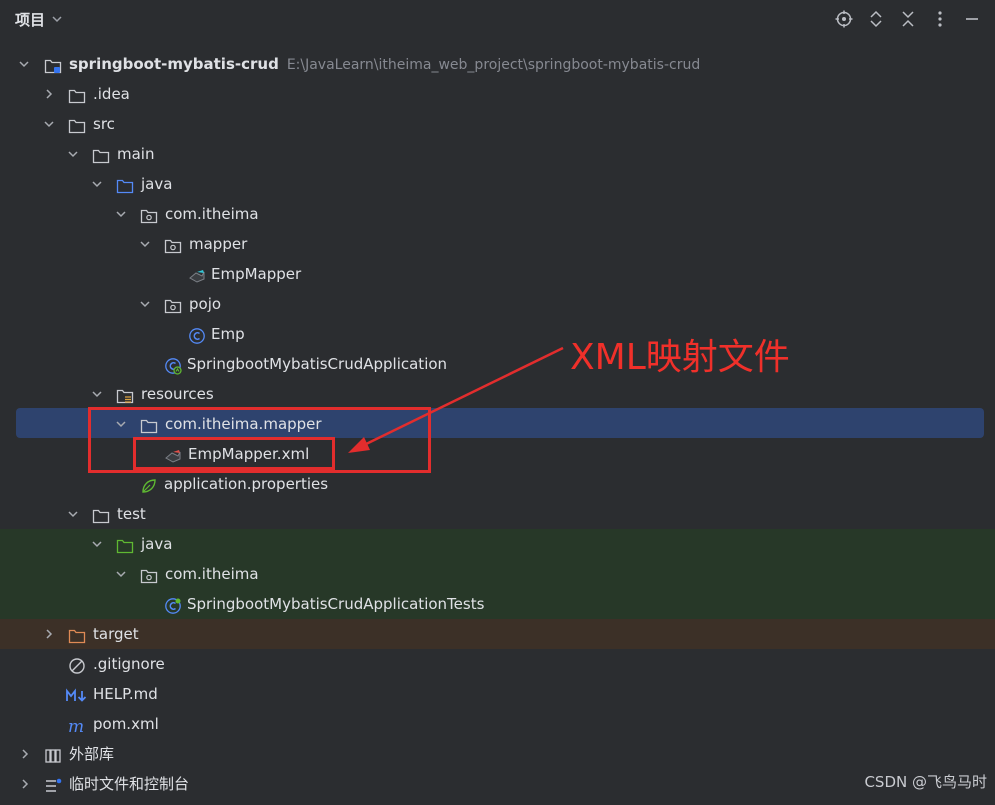 Image resolution: width=995 pixels, height=805 pixels. I want to click on tree-label: EmpMapper, so click(256, 274).